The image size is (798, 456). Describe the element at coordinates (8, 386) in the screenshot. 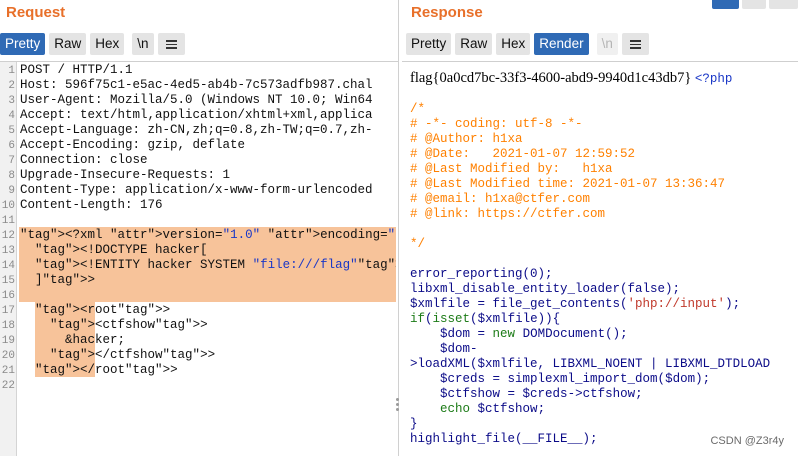

I see `line-number: 22` at that location.